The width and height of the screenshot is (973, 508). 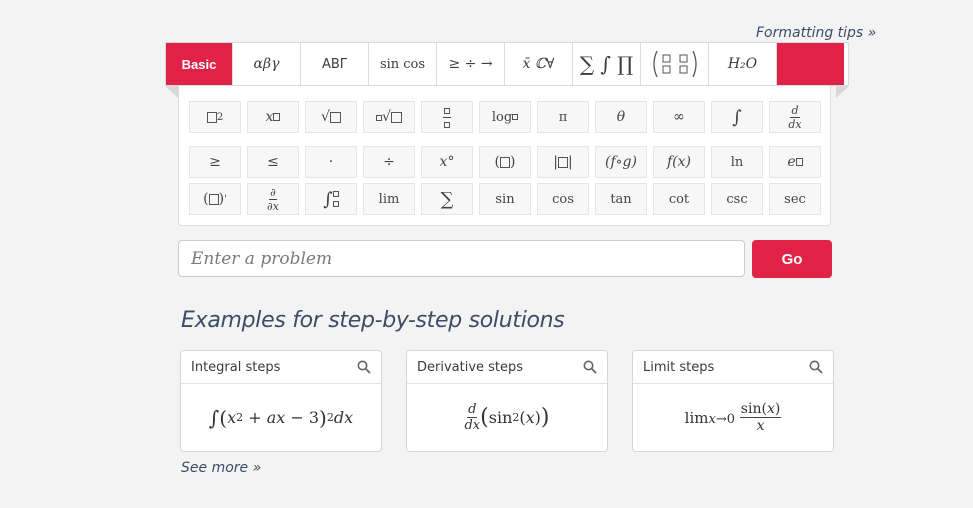 I want to click on key-divide: ÷, so click(x=389, y=162).